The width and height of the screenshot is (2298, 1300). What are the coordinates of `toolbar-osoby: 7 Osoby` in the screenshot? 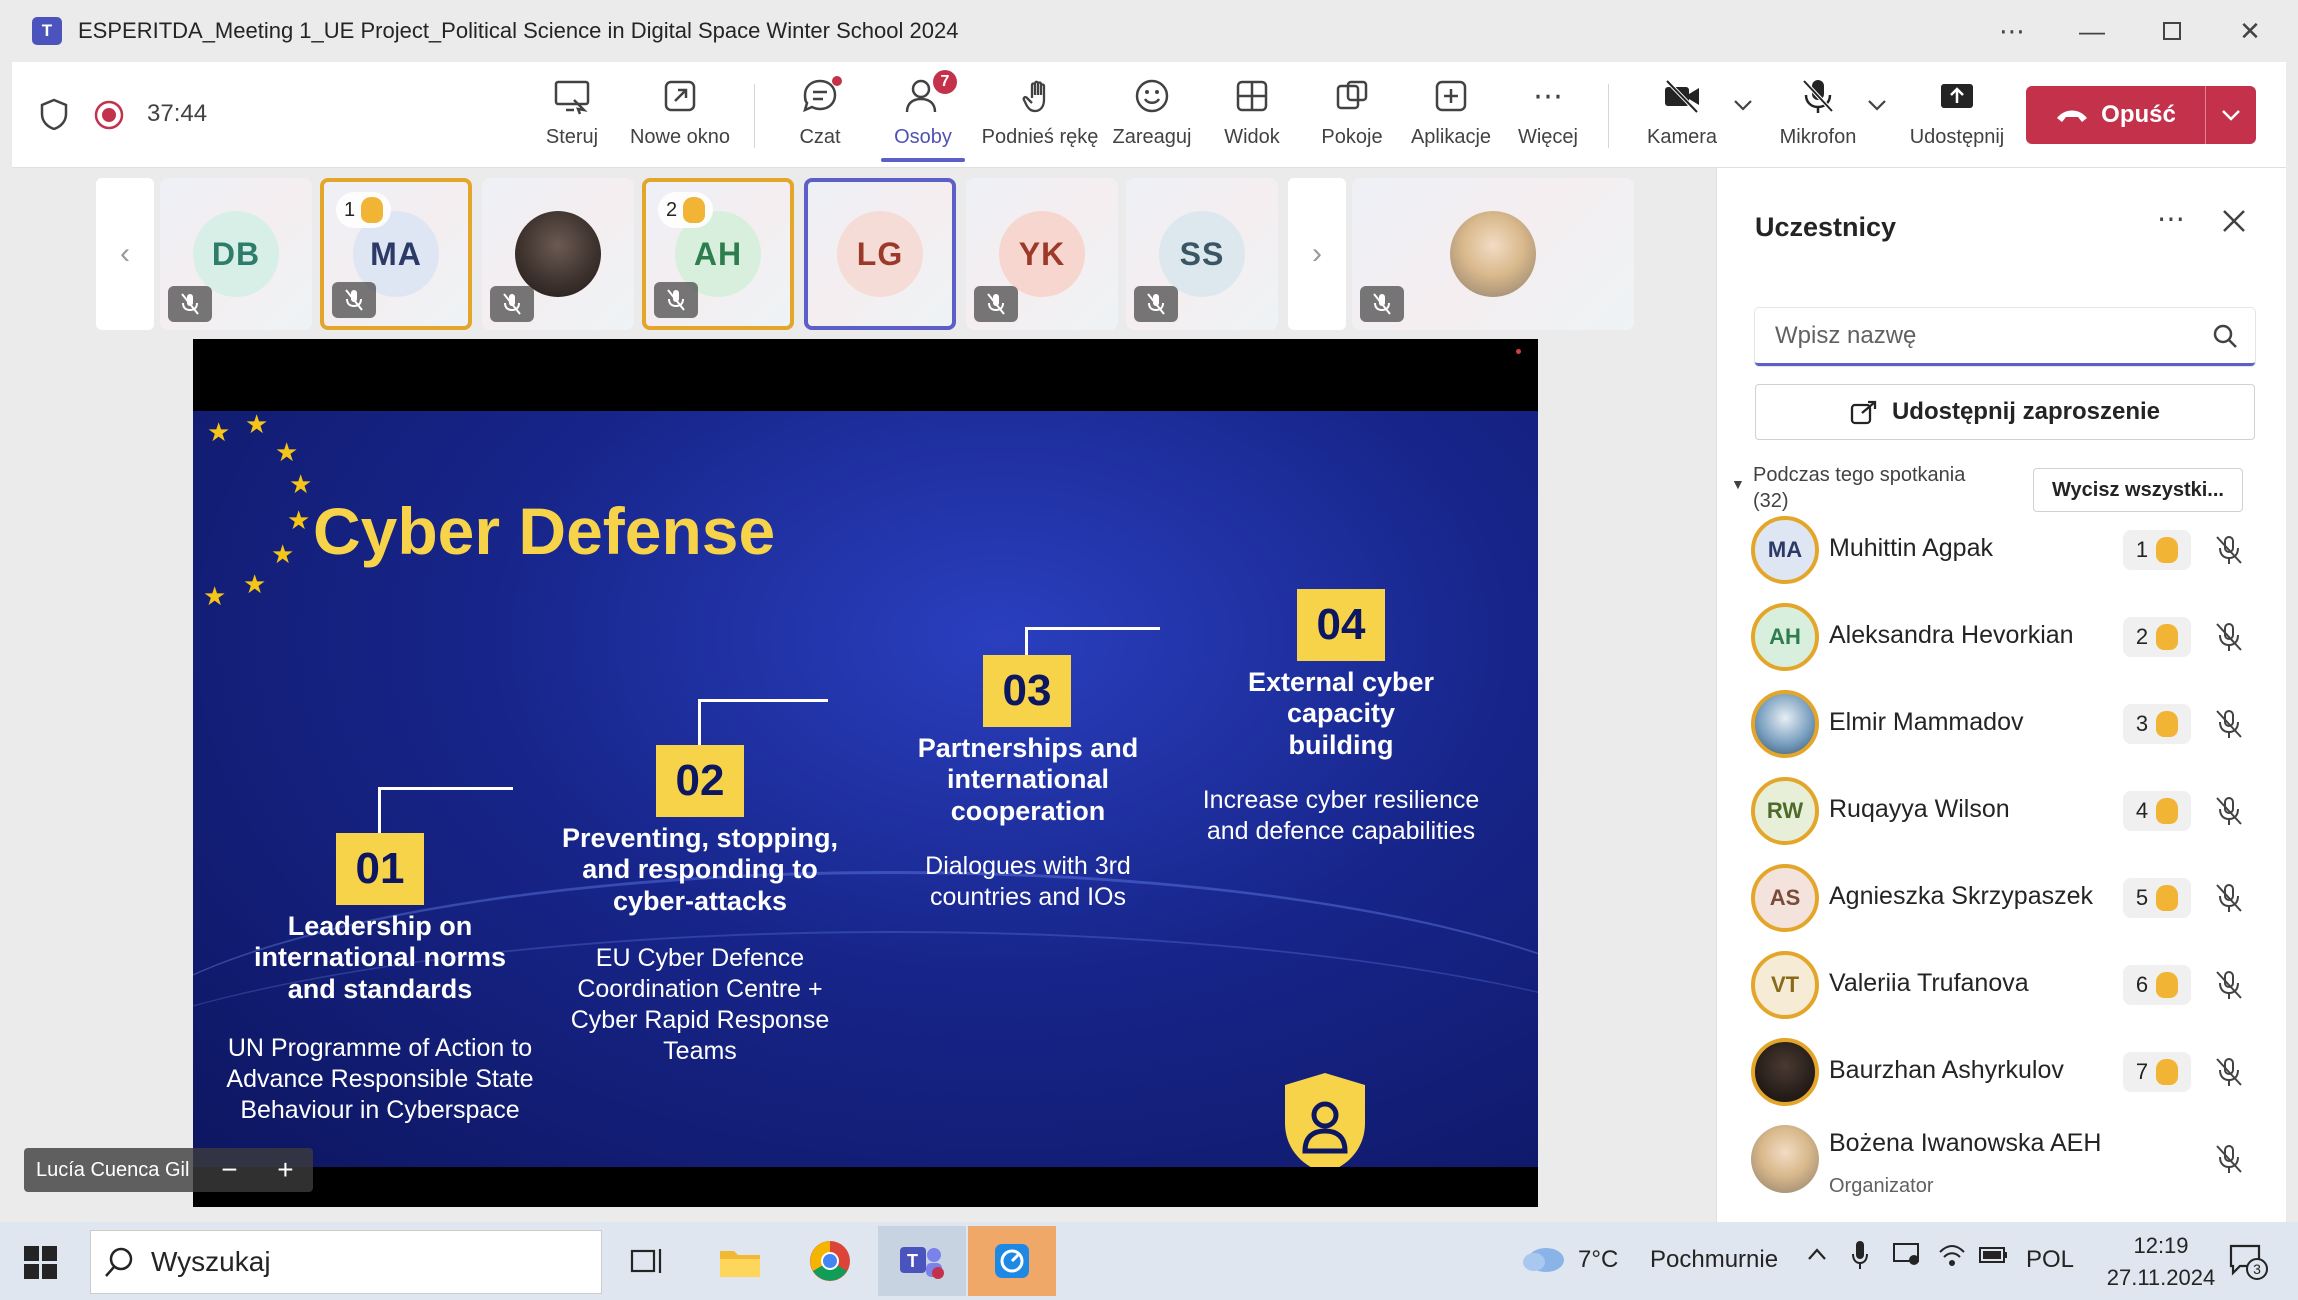 It's located at (923, 117).